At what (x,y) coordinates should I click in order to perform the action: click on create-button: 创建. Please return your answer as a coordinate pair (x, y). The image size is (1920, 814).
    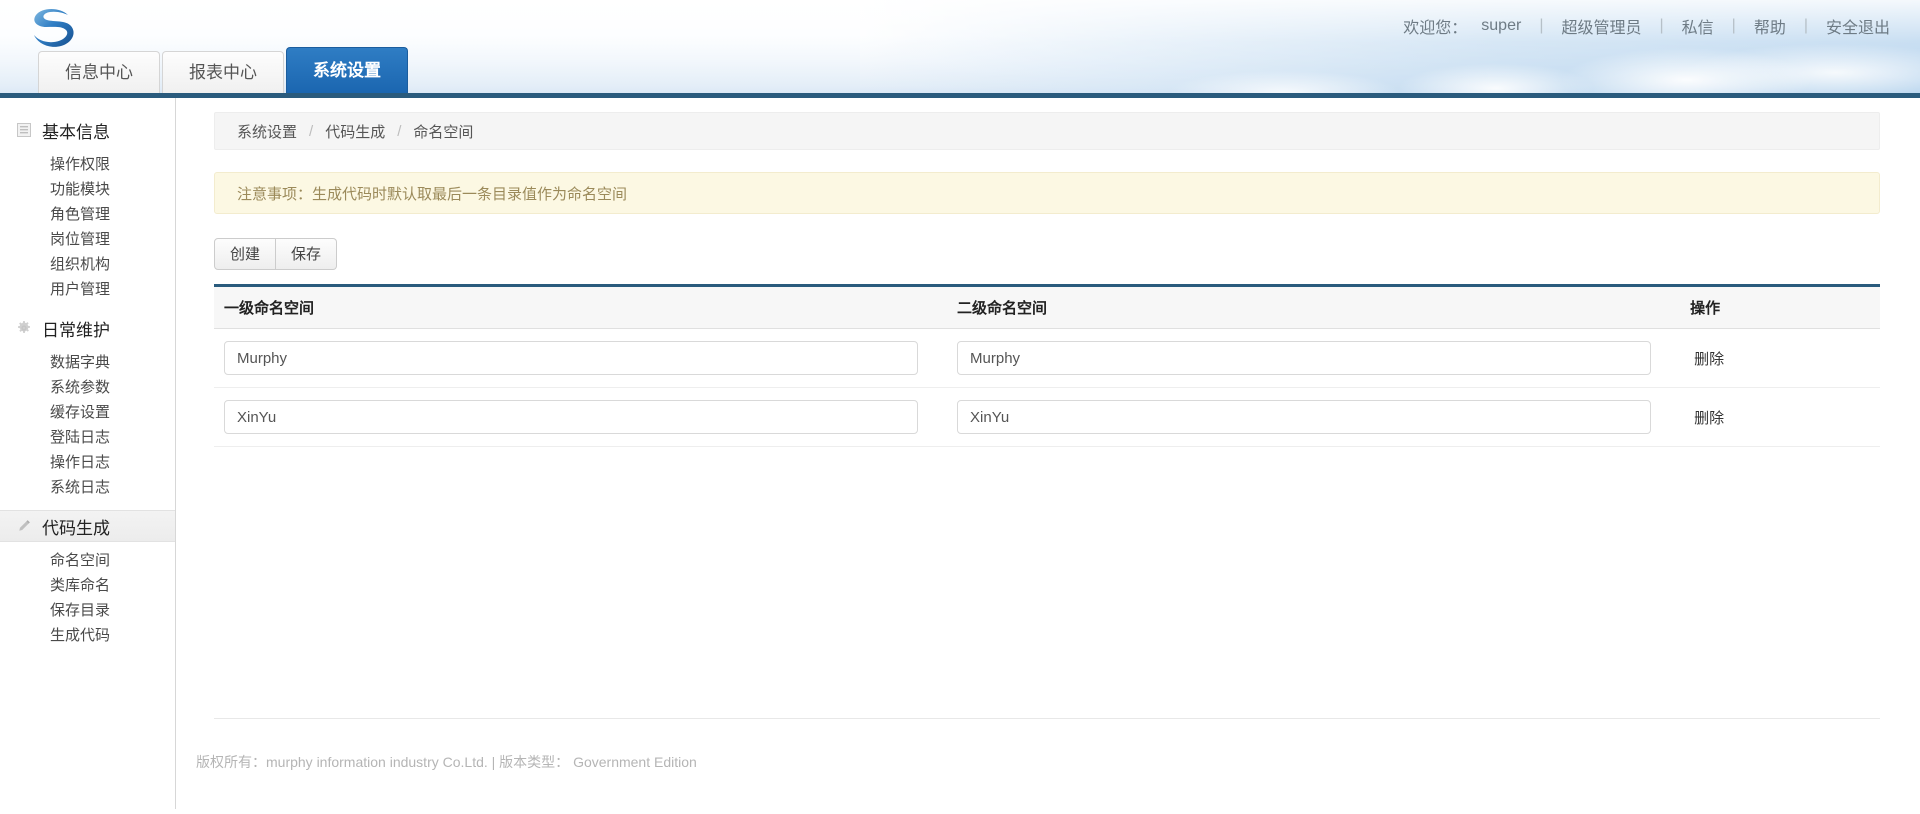
    Looking at the image, I should click on (245, 254).